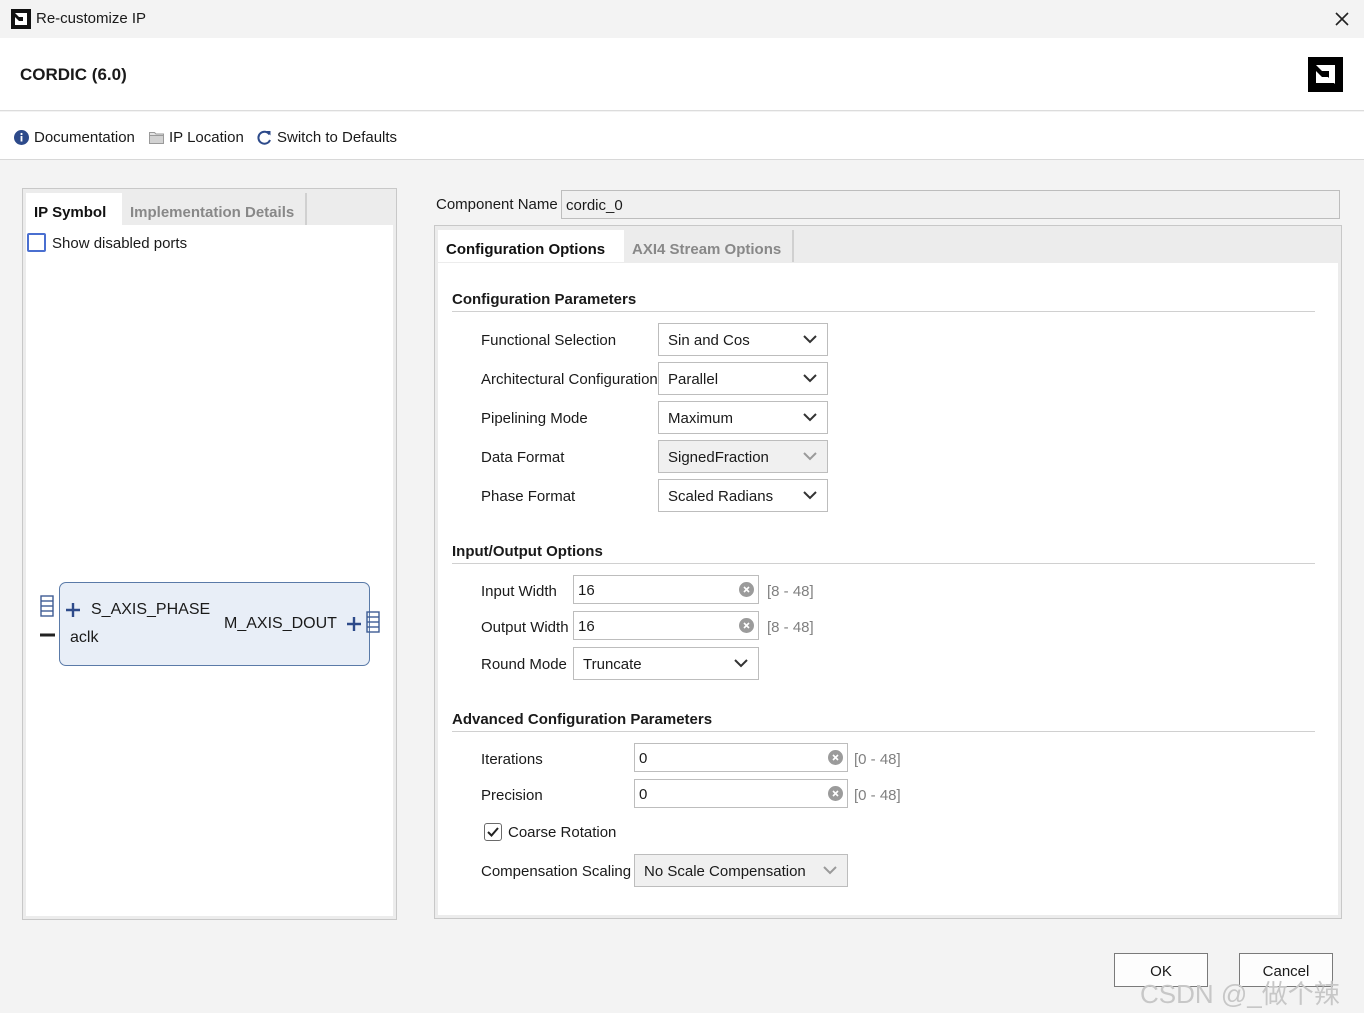  What do you see at coordinates (743, 495) in the screenshot?
I see `phase-format-dropdown: Scaled Radians` at bounding box center [743, 495].